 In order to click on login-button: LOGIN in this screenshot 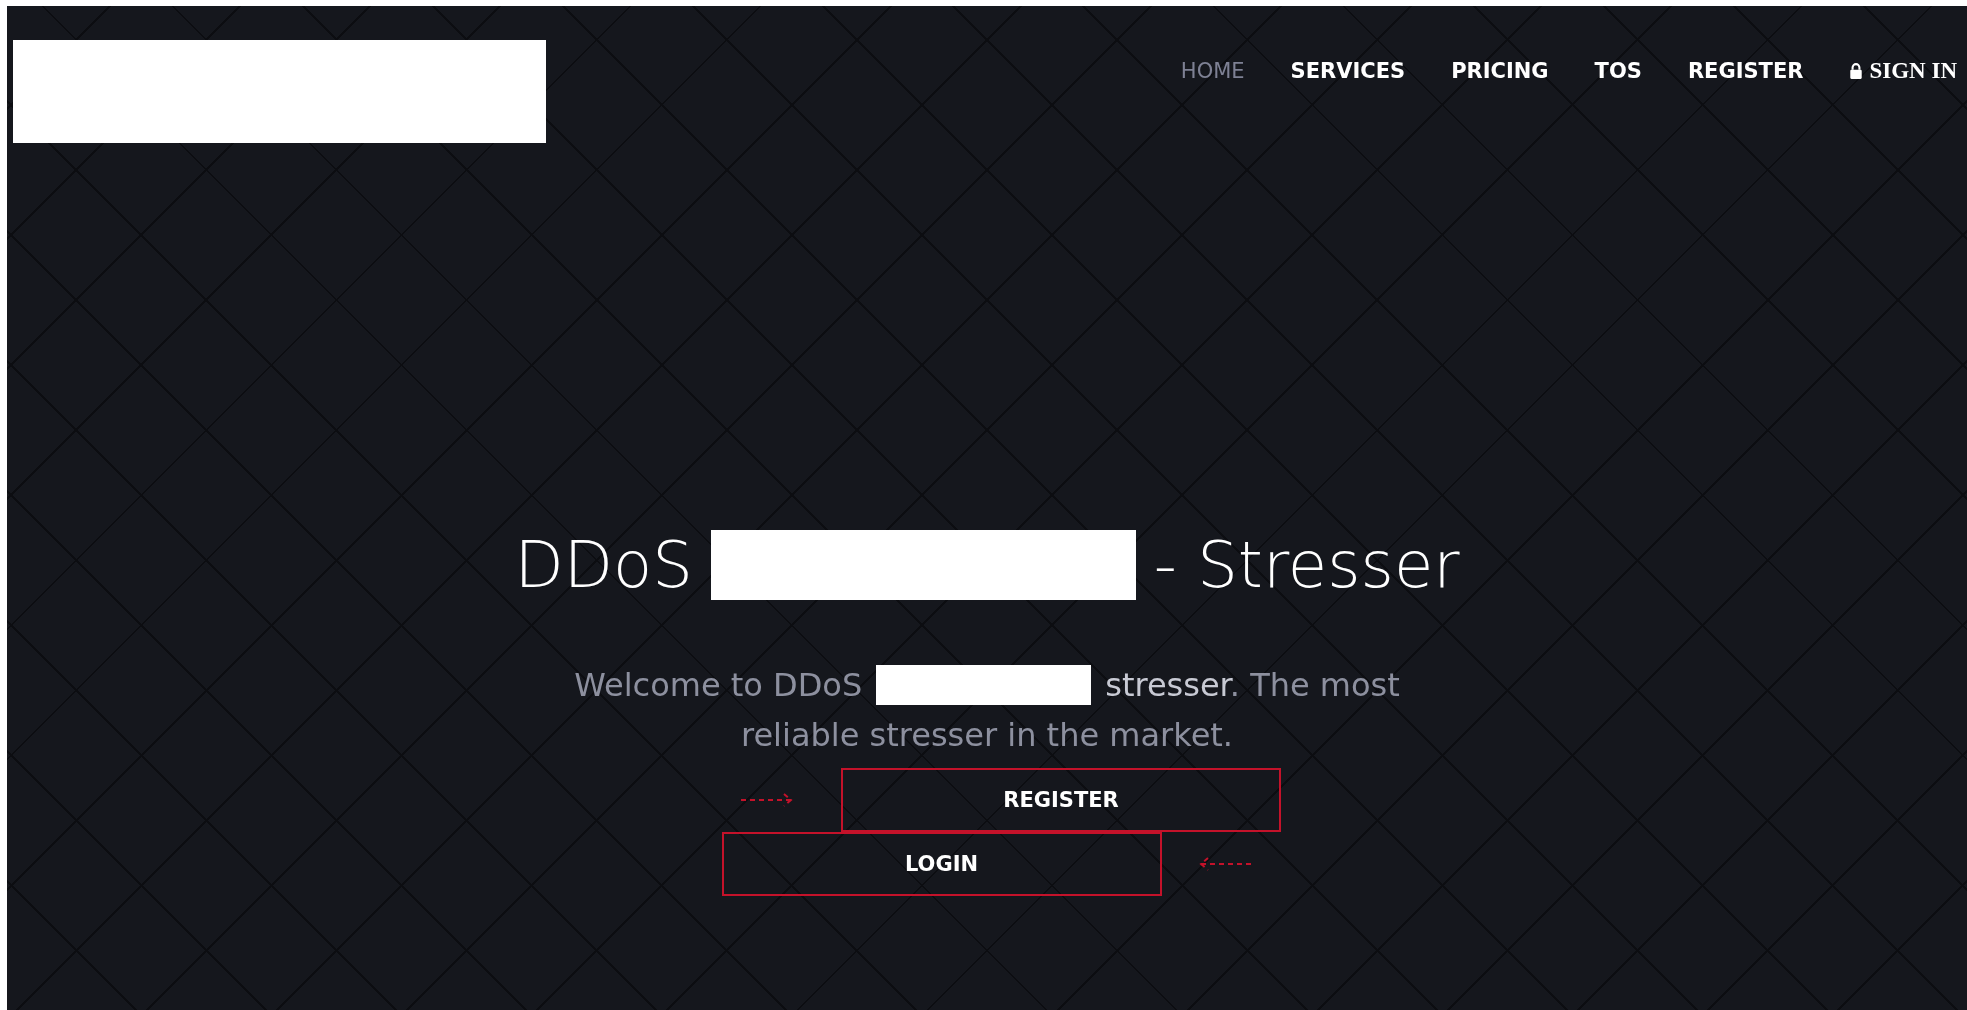, I will do `click(941, 864)`.